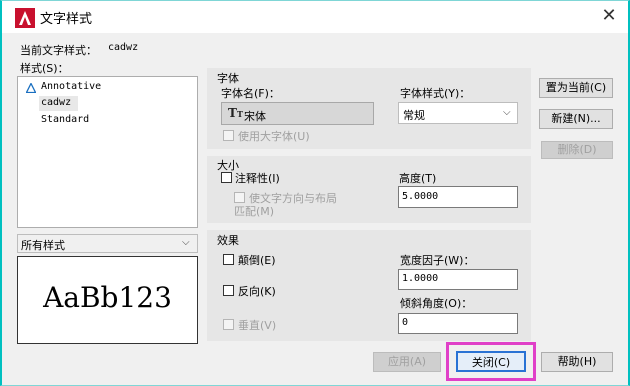 The height and width of the screenshot is (386, 630). I want to click on annotative-checkbox, so click(226, 177).